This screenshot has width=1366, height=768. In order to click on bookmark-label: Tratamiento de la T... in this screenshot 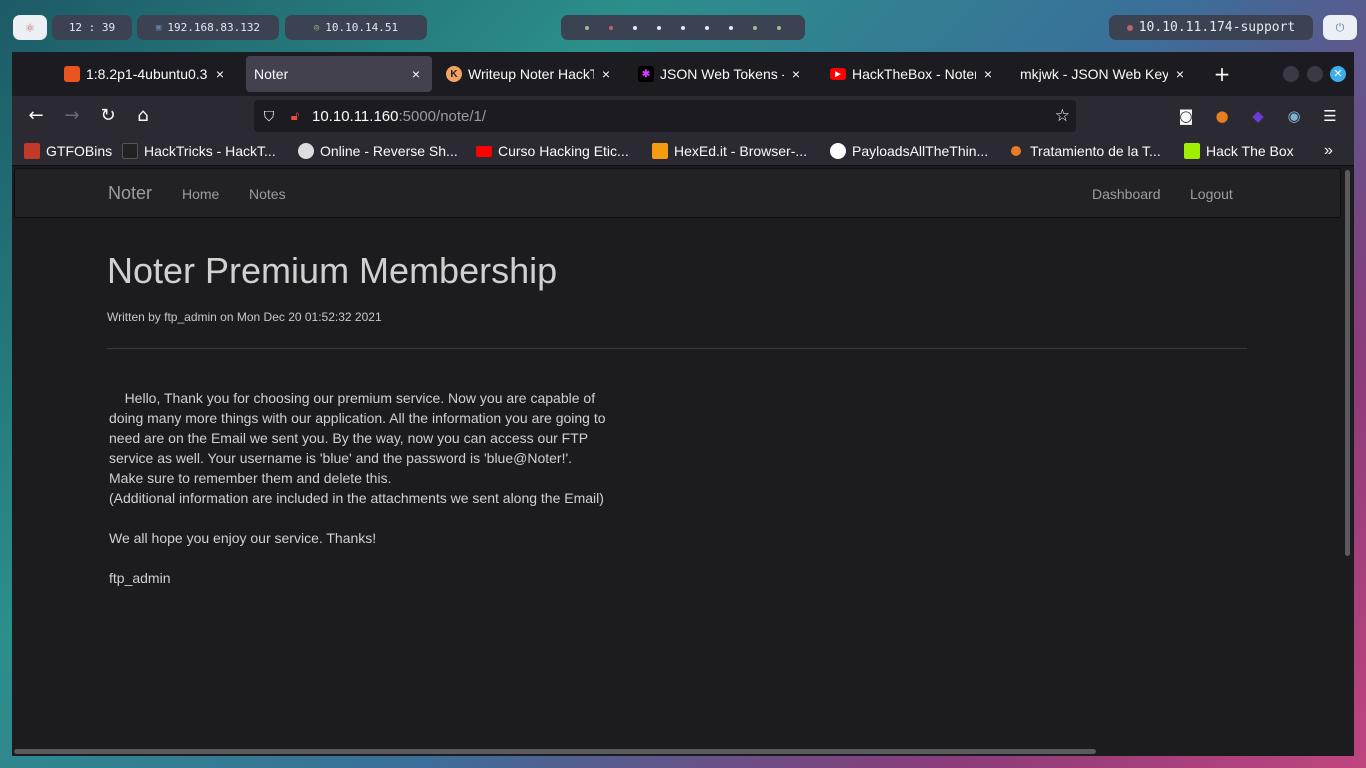, I will do `click(1095, 151)`.